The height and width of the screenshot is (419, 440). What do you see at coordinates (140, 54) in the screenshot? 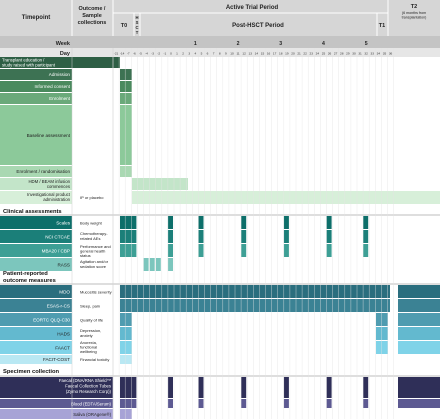
I see `day-tick: -5` at bounding box center [140, 54].